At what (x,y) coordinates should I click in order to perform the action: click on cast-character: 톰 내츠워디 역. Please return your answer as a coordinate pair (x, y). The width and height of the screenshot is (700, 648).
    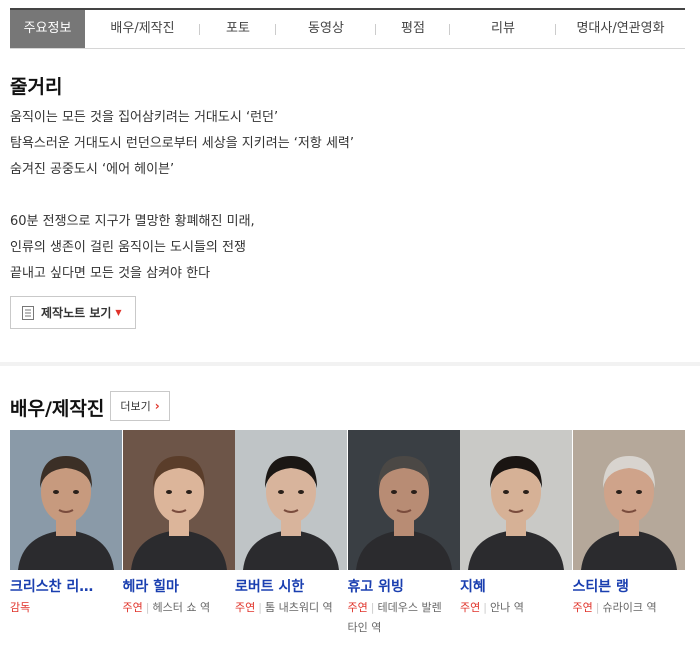
    Looking at the image, I should click on (298, 607).